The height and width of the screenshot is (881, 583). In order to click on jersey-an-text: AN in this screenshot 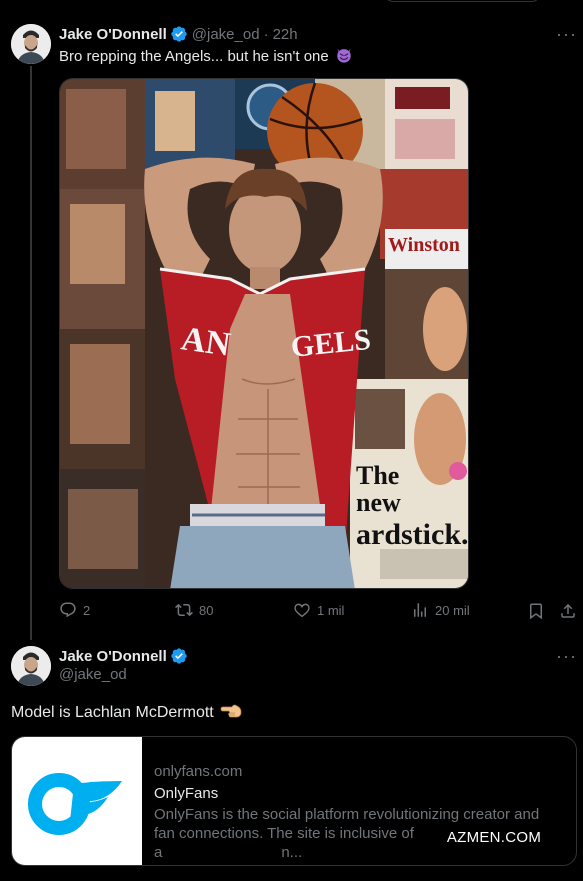, I will do `click(206, 342)`.